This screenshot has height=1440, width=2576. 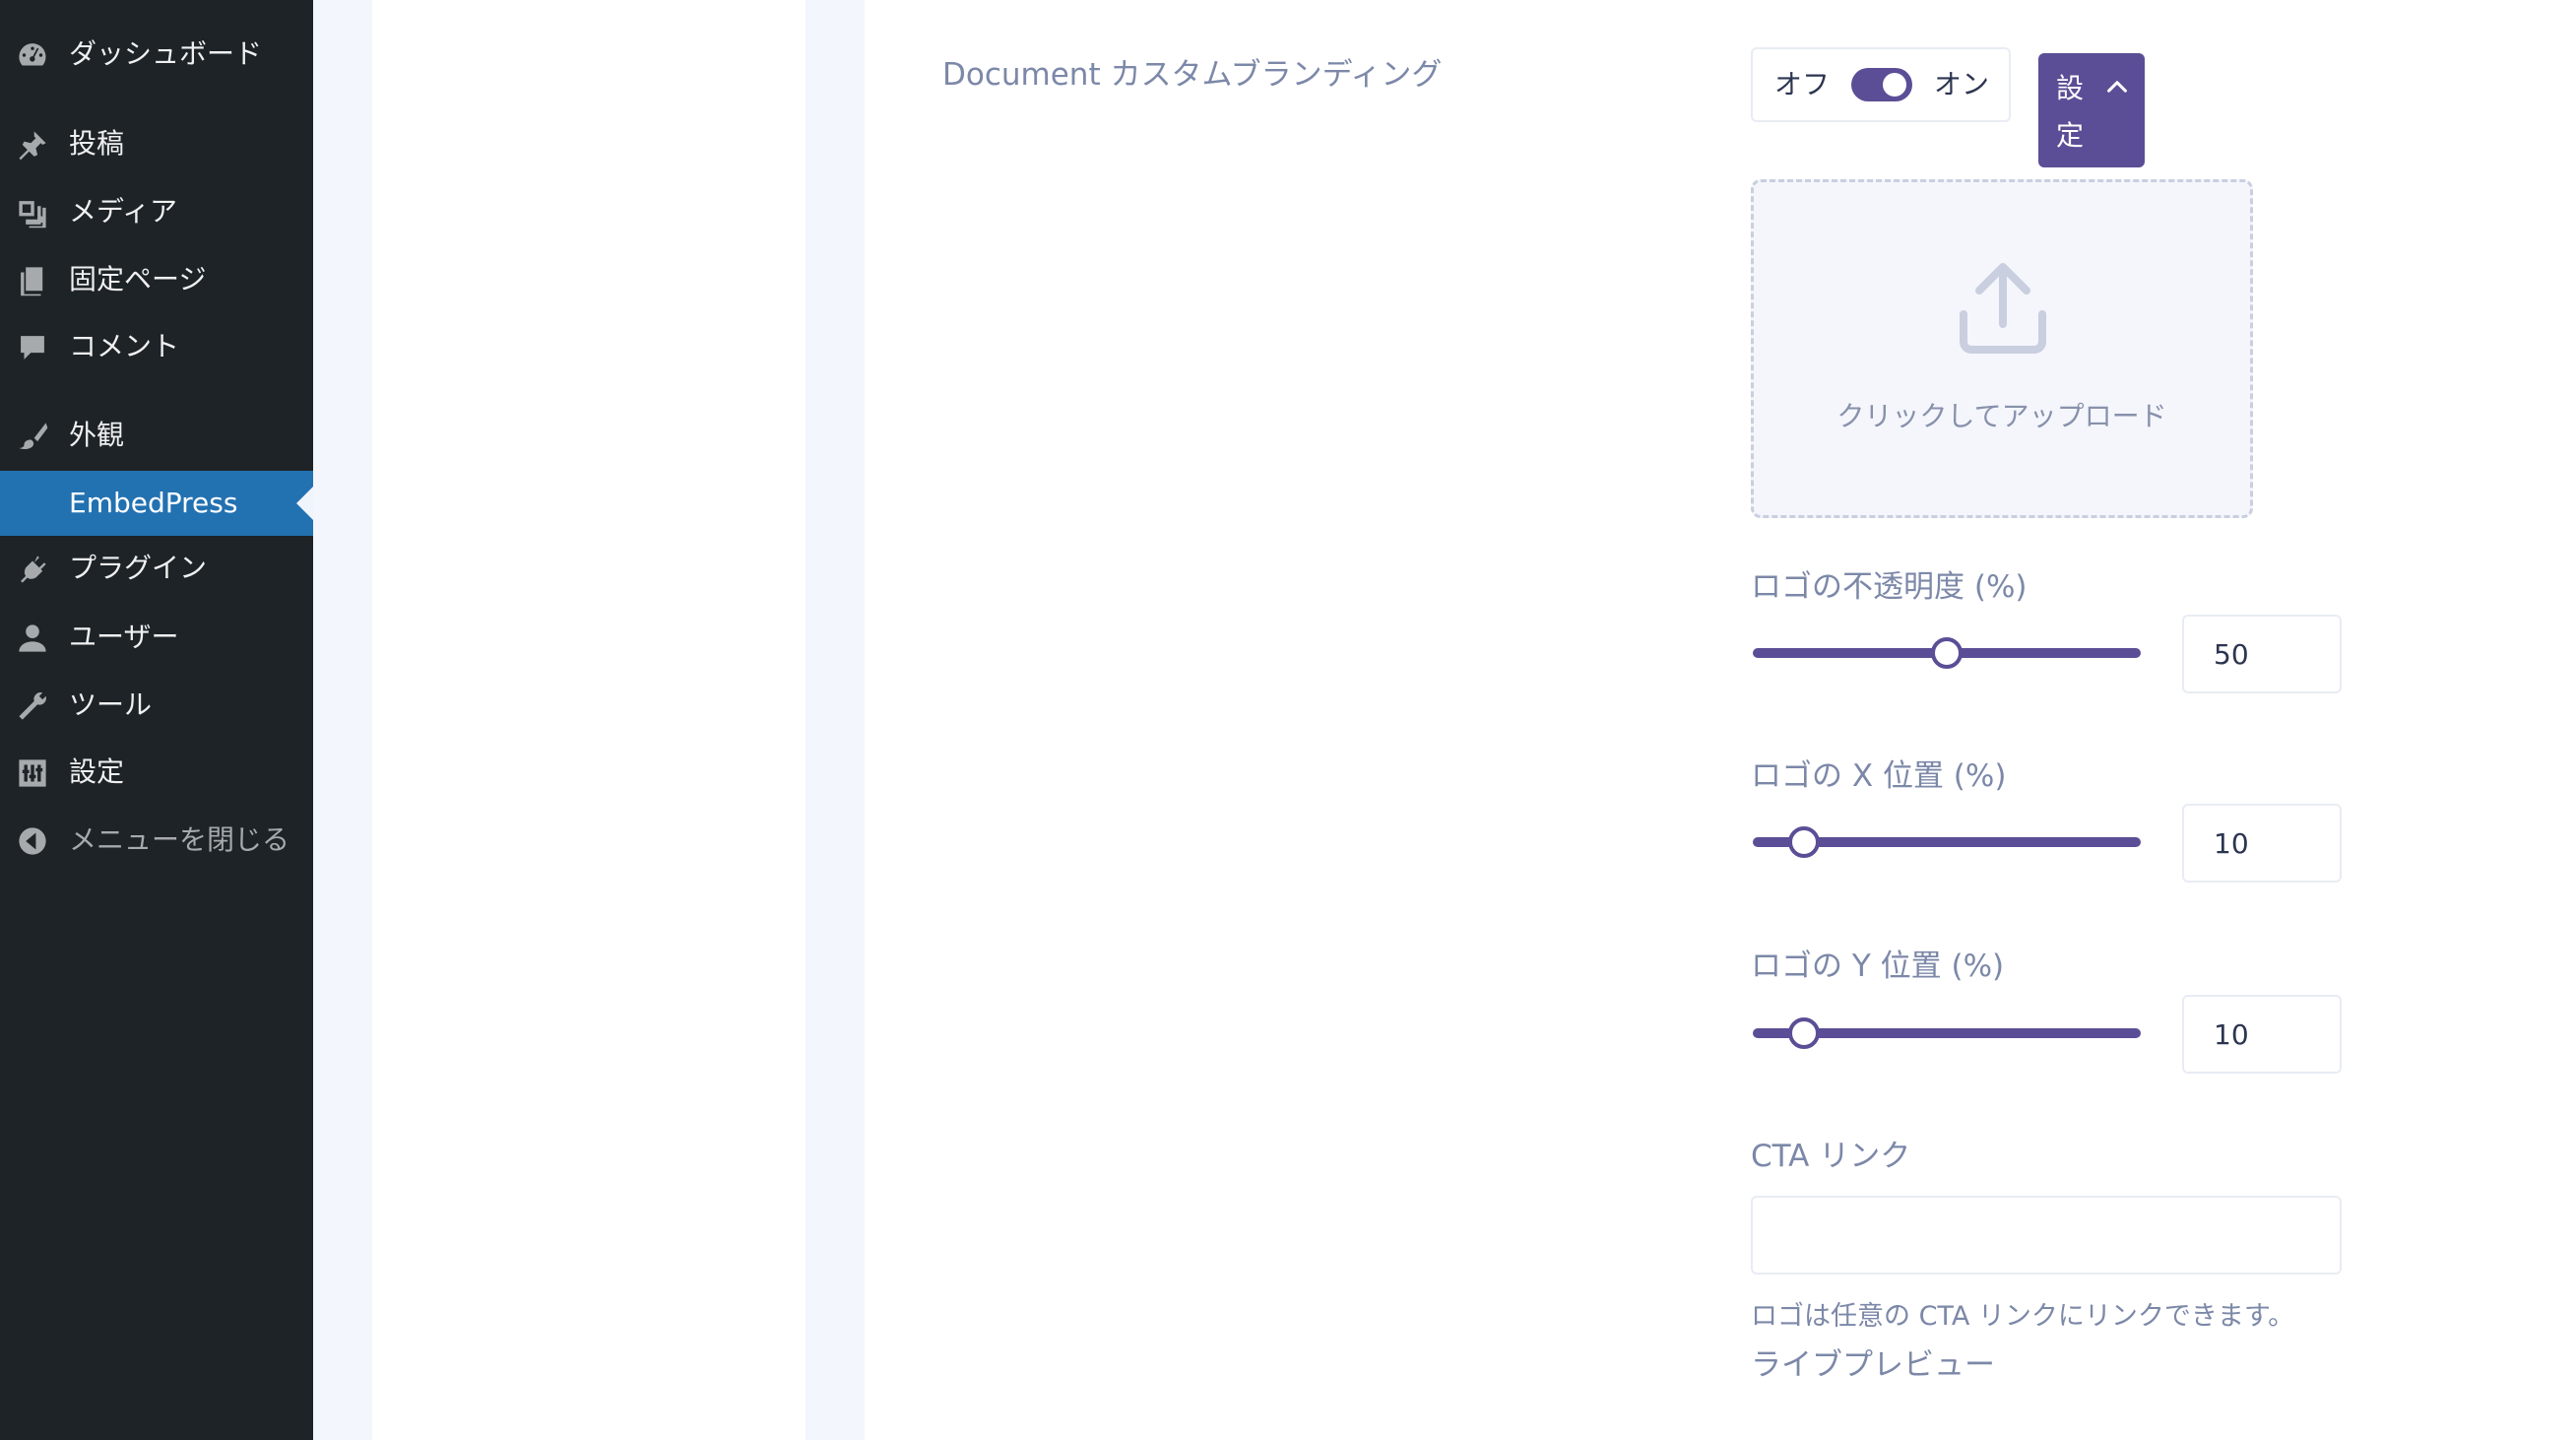 I want to click on toggle-knob, so click(x=1894, y=85).